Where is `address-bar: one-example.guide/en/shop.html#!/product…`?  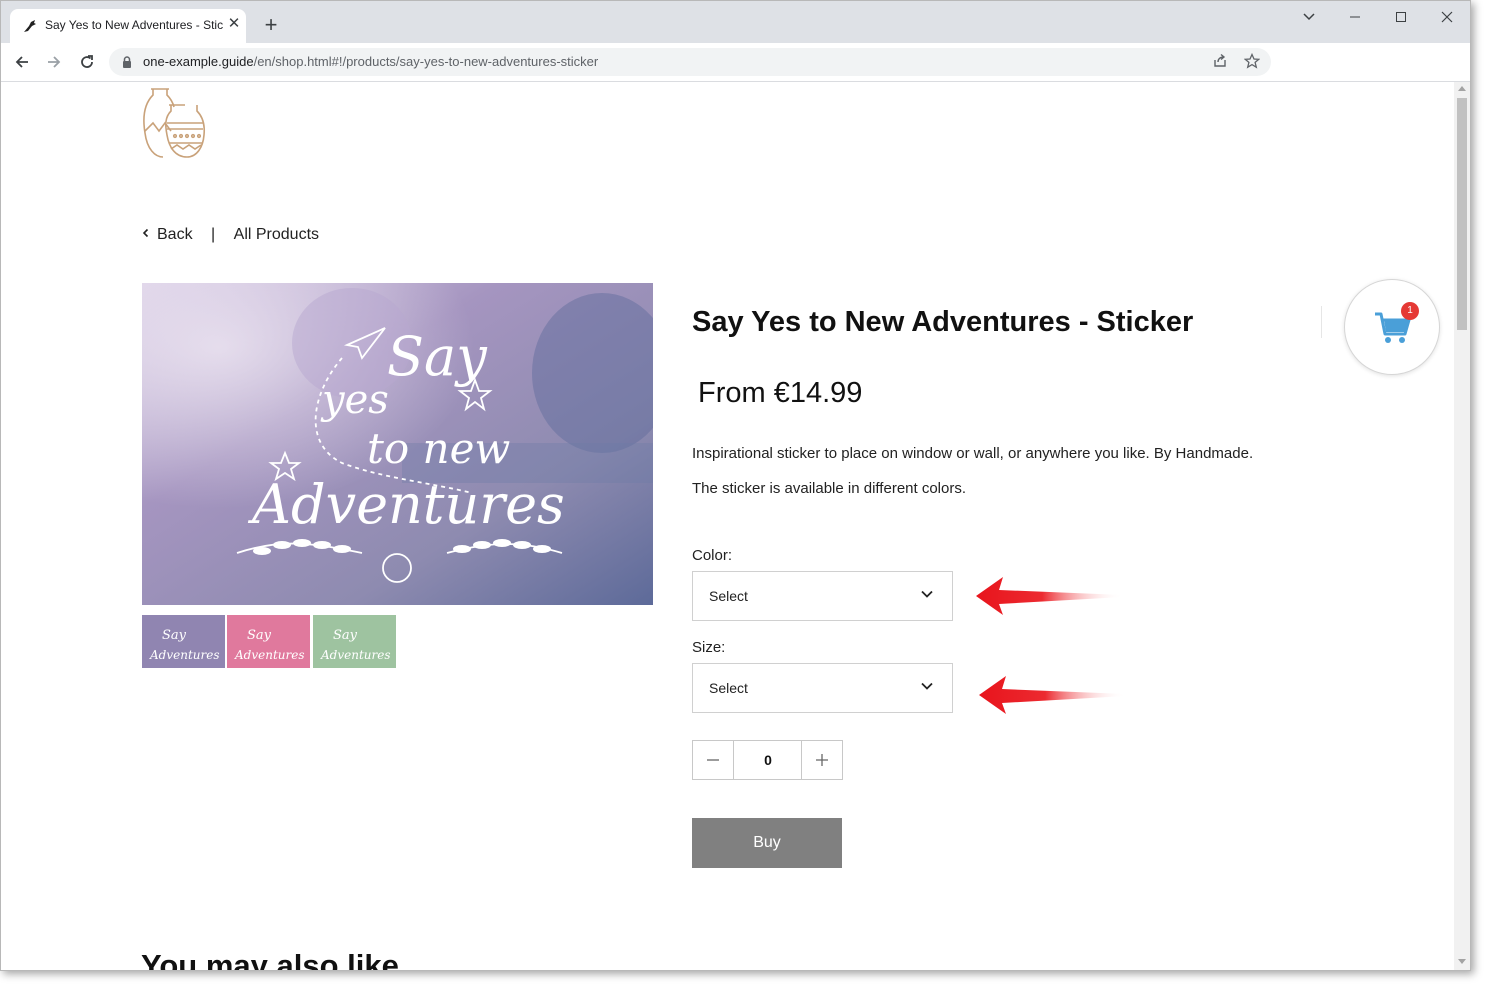
address-bar: one-example.guide/en/shop.html#!/product… is located at coordinates (690, 62).